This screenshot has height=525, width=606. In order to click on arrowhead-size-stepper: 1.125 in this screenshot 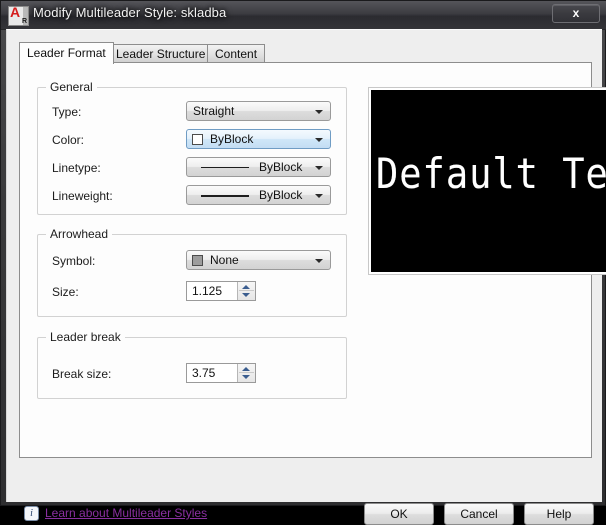, I will do `click(221, 291)`.